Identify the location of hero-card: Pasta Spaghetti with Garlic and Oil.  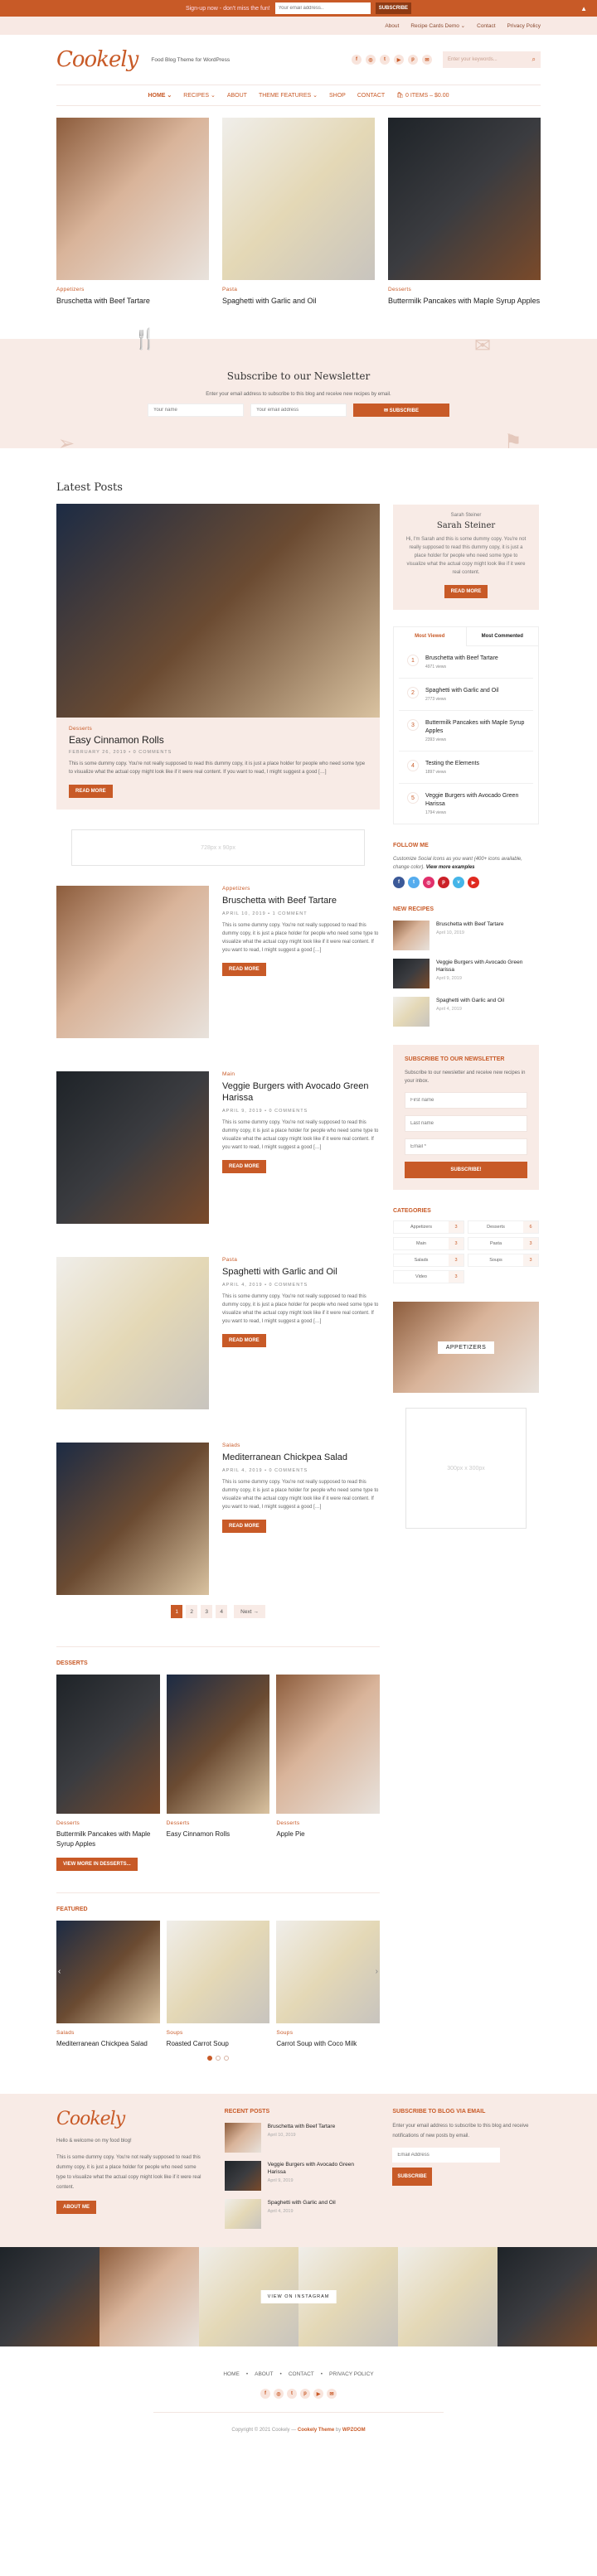
(298, 212).